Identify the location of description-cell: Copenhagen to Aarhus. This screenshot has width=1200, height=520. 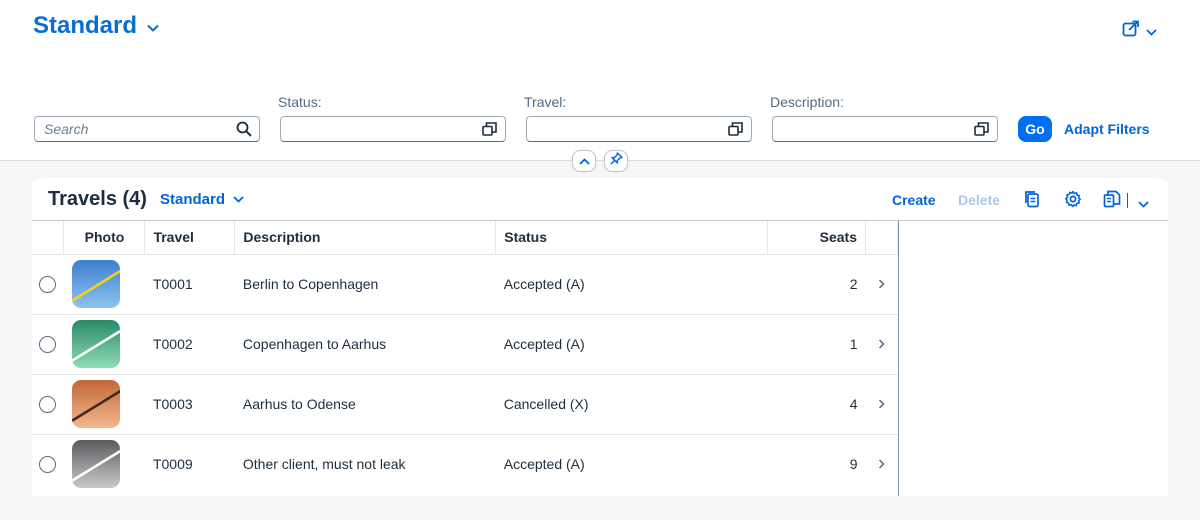
(365, 344).